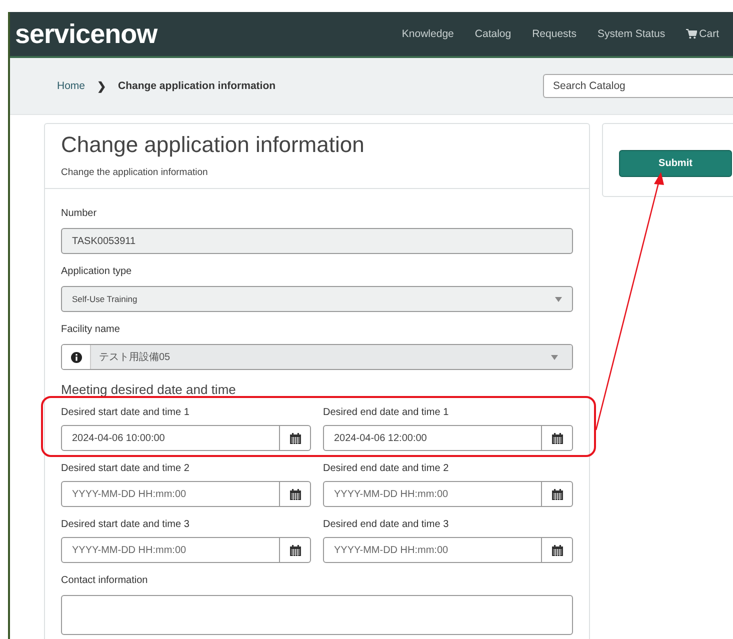 The image size is (733, 639). I want to click on field-value: TASK0053911, so click(104, 241).